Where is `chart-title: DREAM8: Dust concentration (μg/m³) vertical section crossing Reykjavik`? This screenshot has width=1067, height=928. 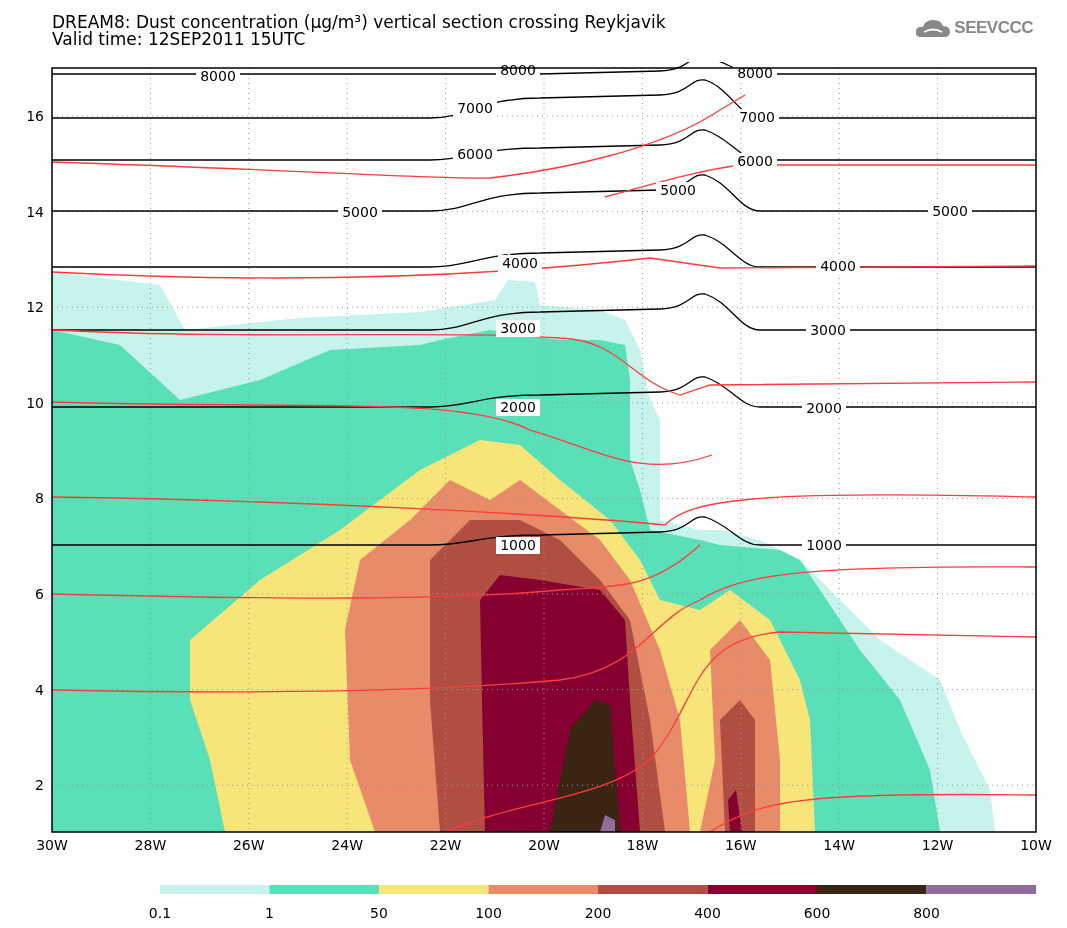
chart-title: DREAM8: Dust concentration (μg/m³) vertical section crossing Reykjavik is located at coordinates (359, 22).